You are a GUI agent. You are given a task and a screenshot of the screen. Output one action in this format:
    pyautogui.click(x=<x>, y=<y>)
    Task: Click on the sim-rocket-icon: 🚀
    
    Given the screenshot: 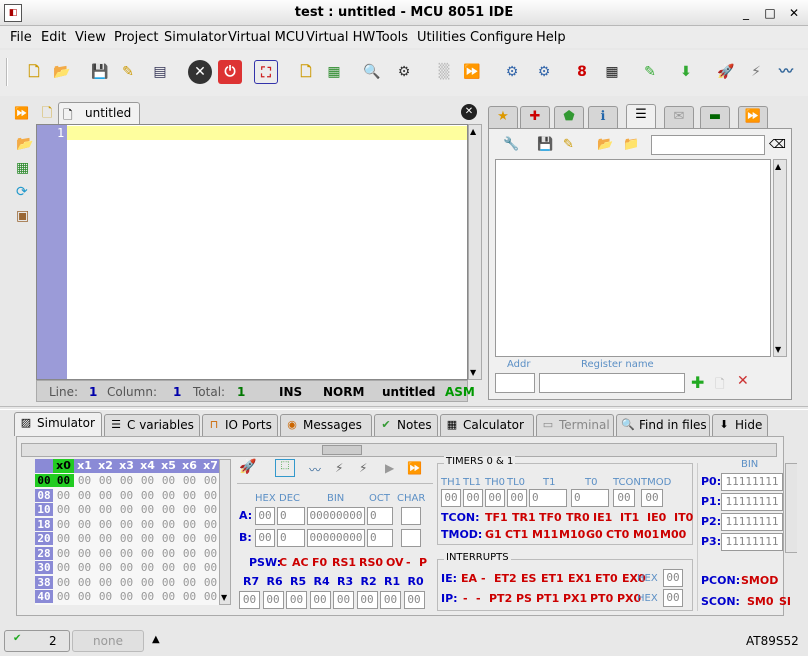 What is the action you would take?
    pyautogui.click(x=247, y=467)
    